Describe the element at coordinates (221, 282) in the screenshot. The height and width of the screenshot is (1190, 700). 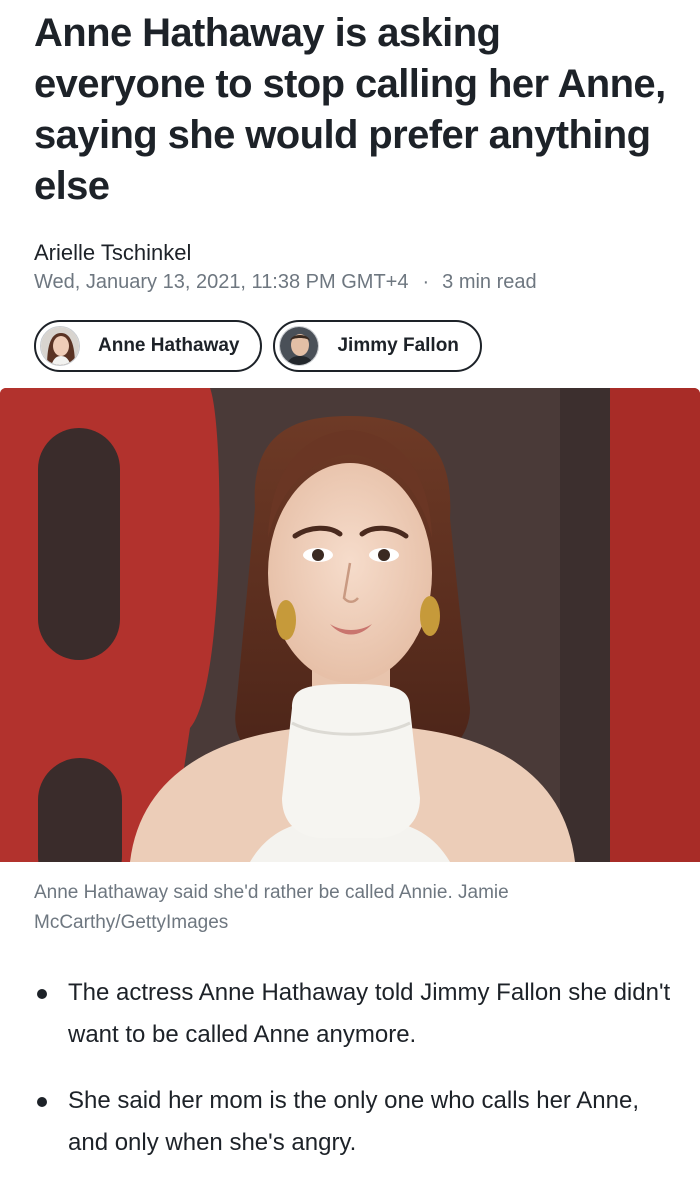
I see `publish-date: Wed, January 13, 2021, 11:38 PM GMT+4` at that location.